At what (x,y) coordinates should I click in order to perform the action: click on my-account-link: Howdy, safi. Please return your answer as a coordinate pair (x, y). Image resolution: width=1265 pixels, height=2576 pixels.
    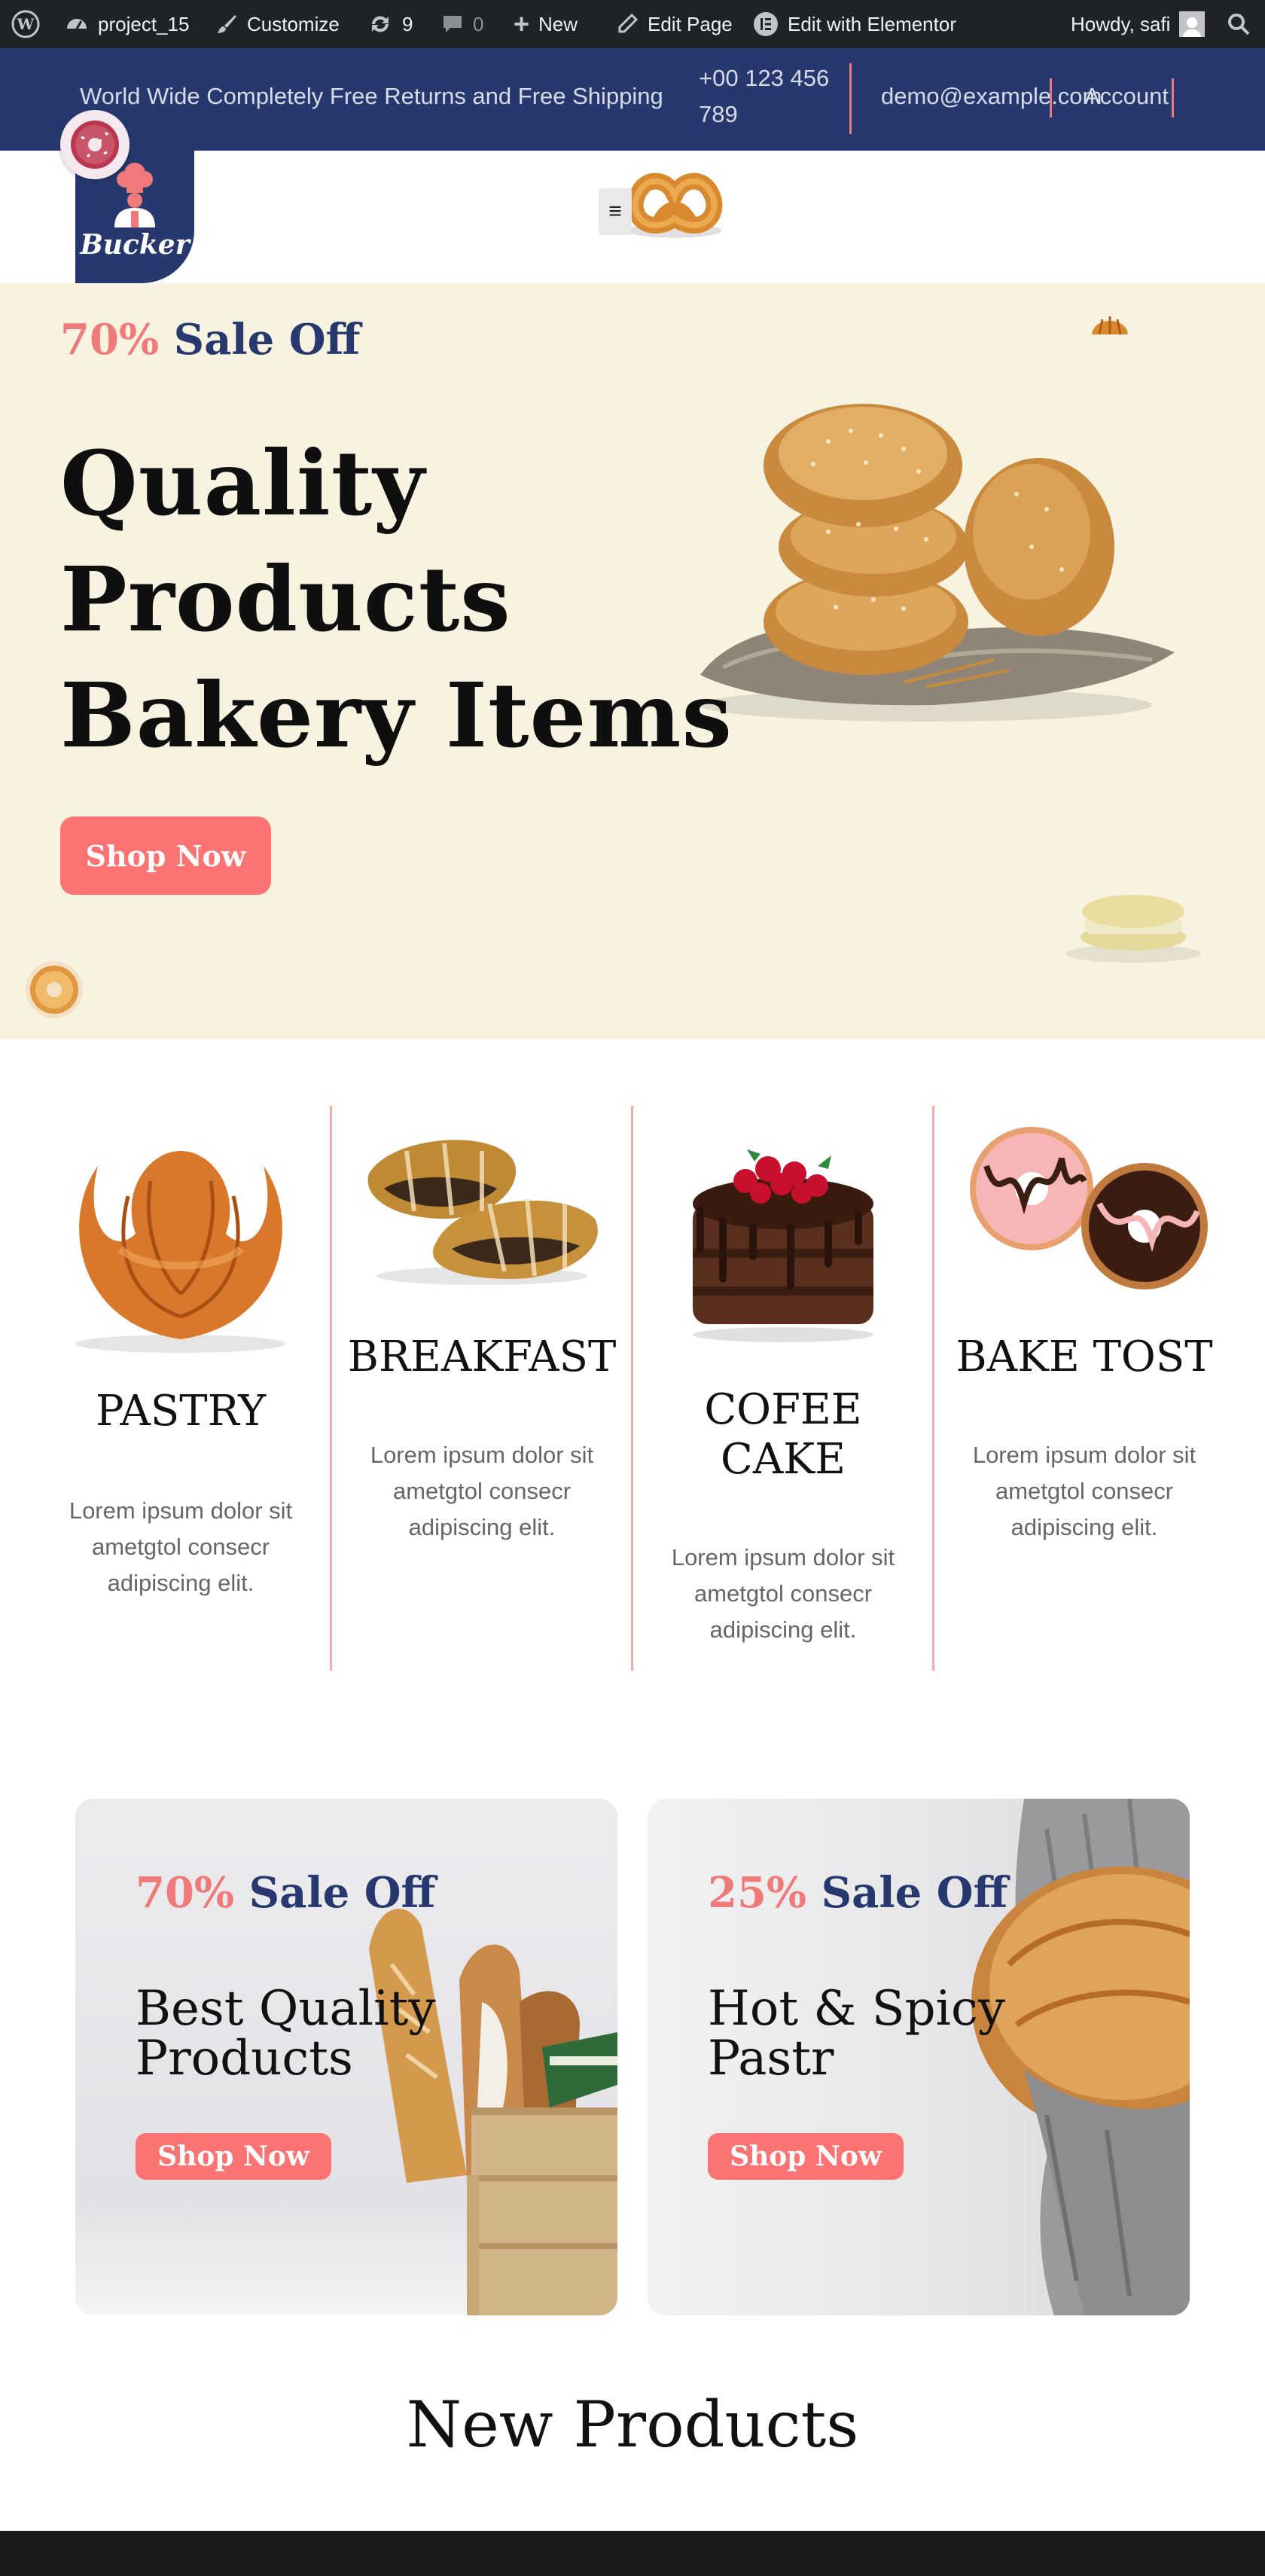
    Looking at the image, I should click on (1139, 24).